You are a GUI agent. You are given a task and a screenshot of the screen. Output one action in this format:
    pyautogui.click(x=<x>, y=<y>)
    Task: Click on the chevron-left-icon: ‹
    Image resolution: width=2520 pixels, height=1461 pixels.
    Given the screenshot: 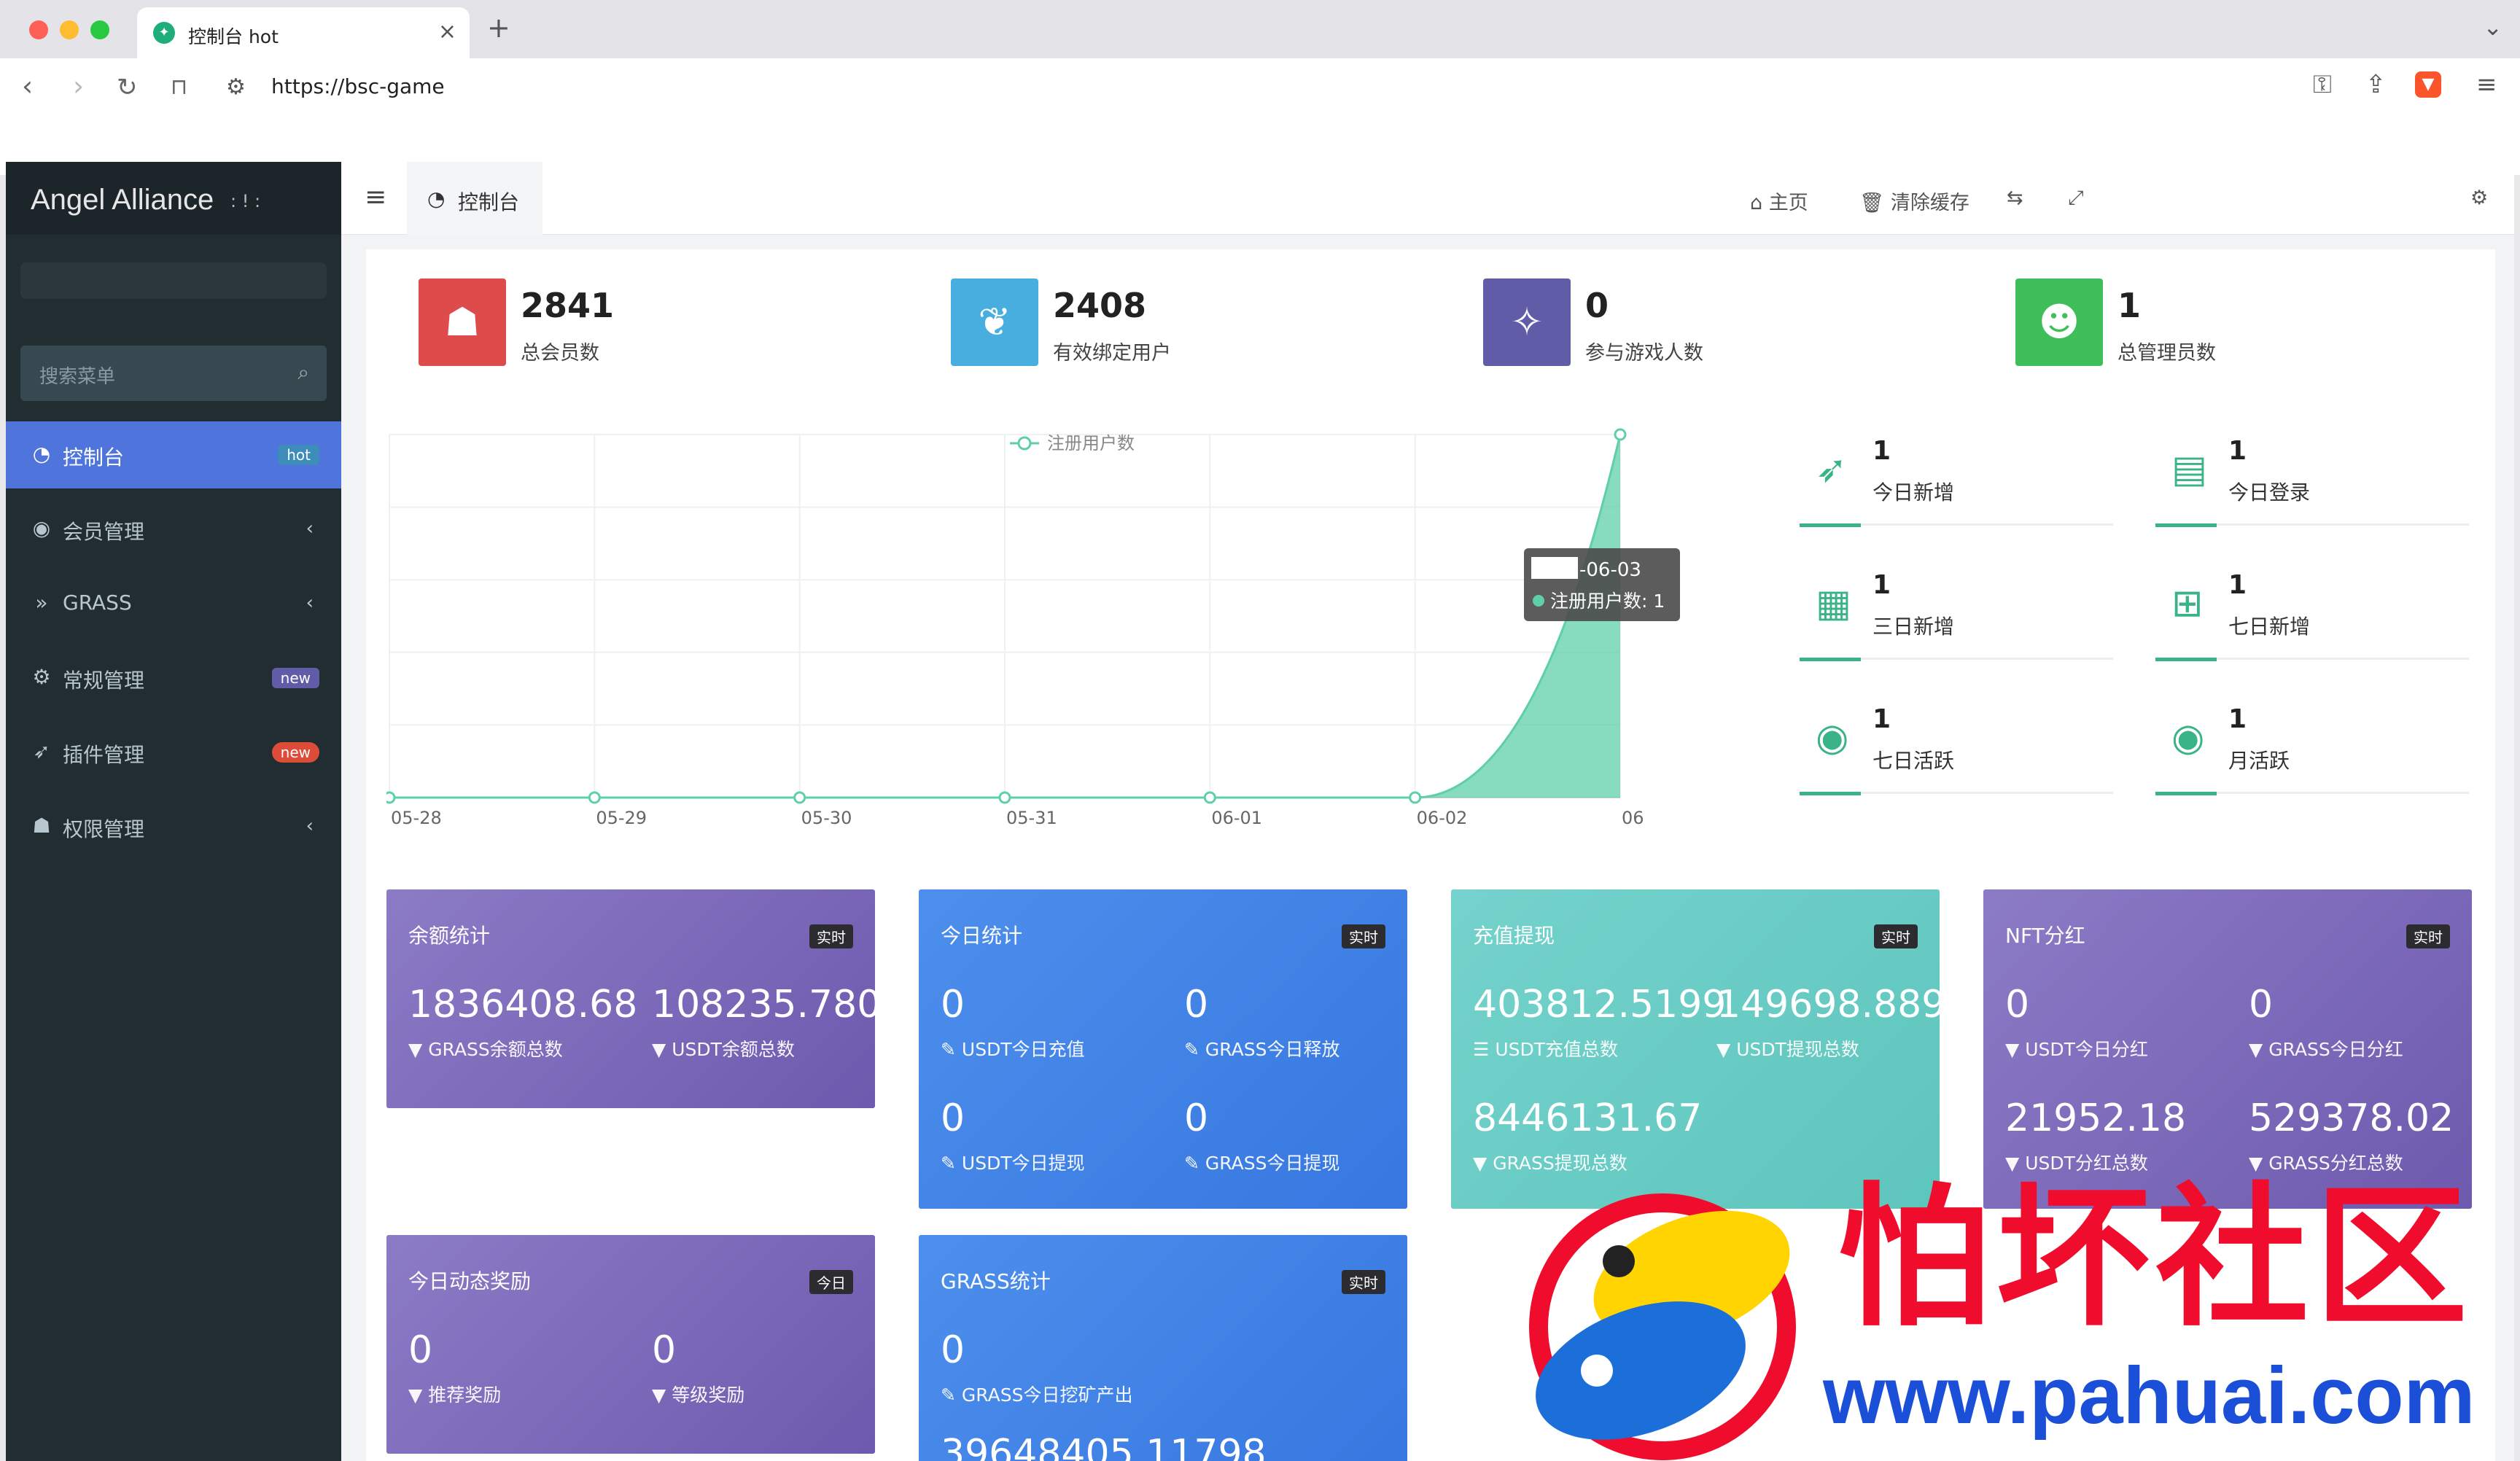 What is the action you would take?
    pyautogui.click(x=310, y=528)
    